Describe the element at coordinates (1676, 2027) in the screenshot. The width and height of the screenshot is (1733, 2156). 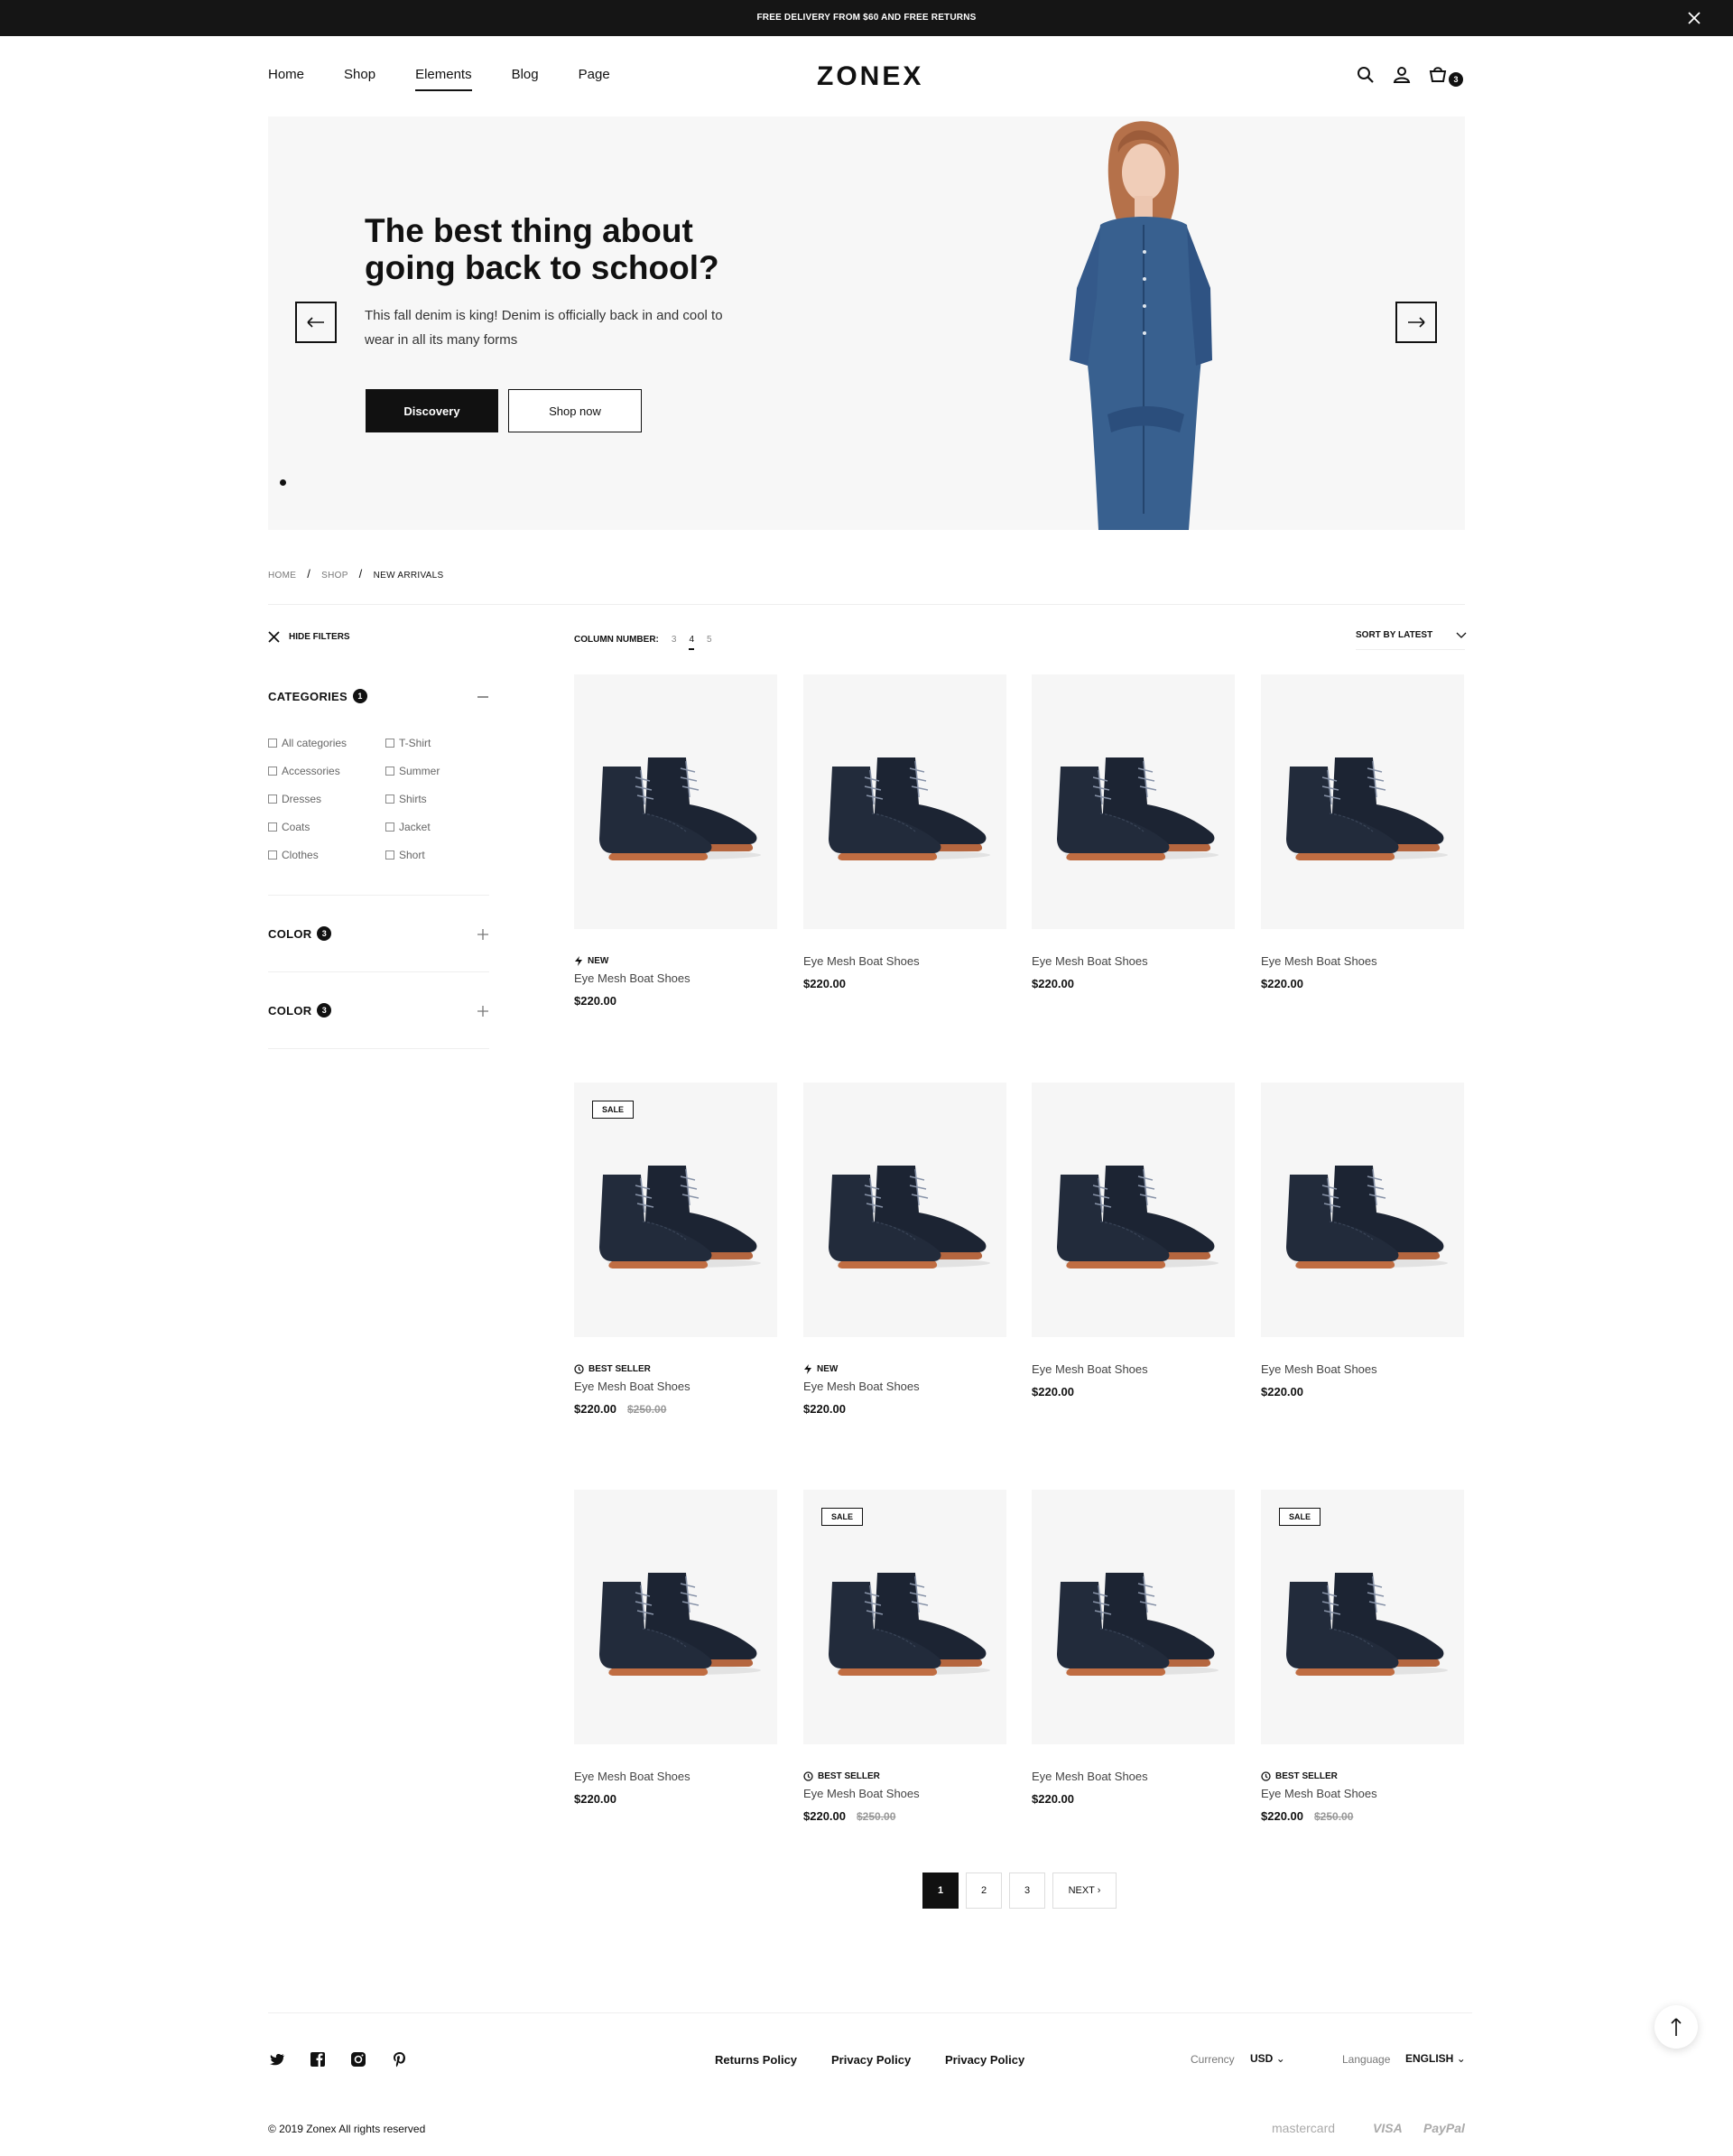
I see `back-to-top-button` at that location.